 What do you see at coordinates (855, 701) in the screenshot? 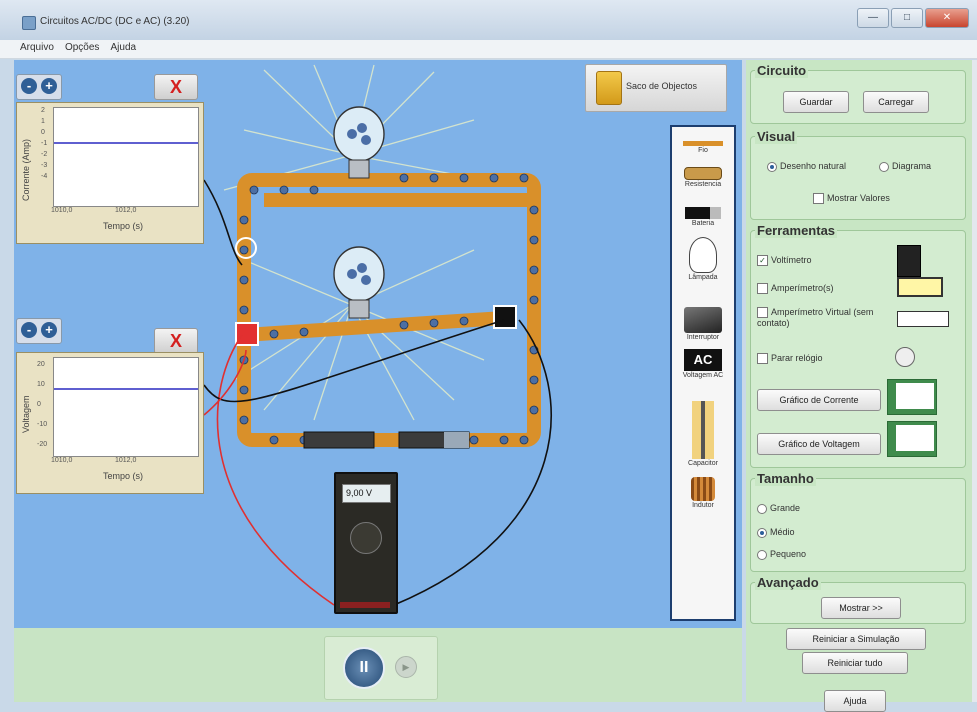
I see `help-button: Ajuda` at bounding box center [855, 701].